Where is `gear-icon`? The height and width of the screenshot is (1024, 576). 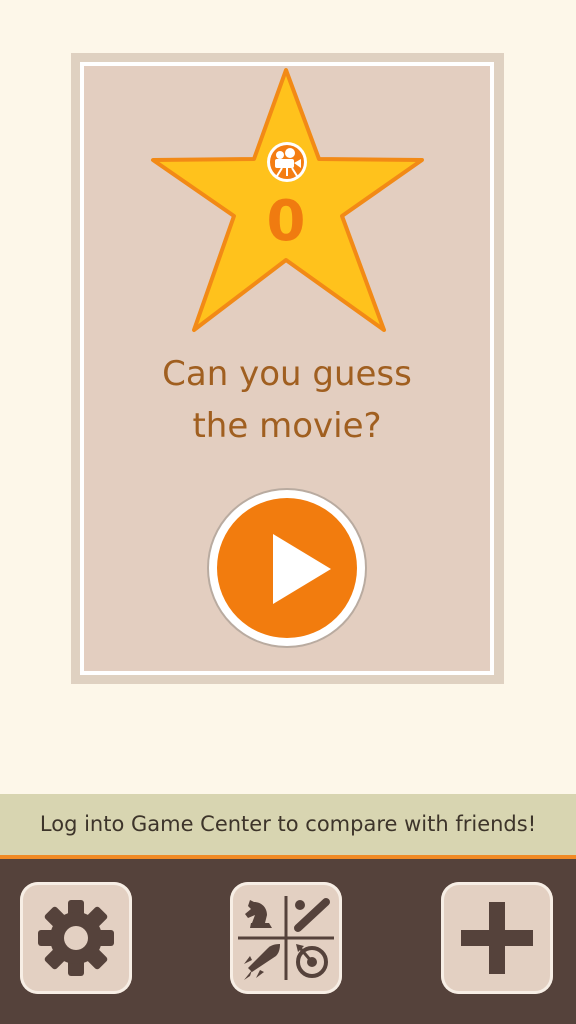
gear-icon is located at coordinates (76, 938).